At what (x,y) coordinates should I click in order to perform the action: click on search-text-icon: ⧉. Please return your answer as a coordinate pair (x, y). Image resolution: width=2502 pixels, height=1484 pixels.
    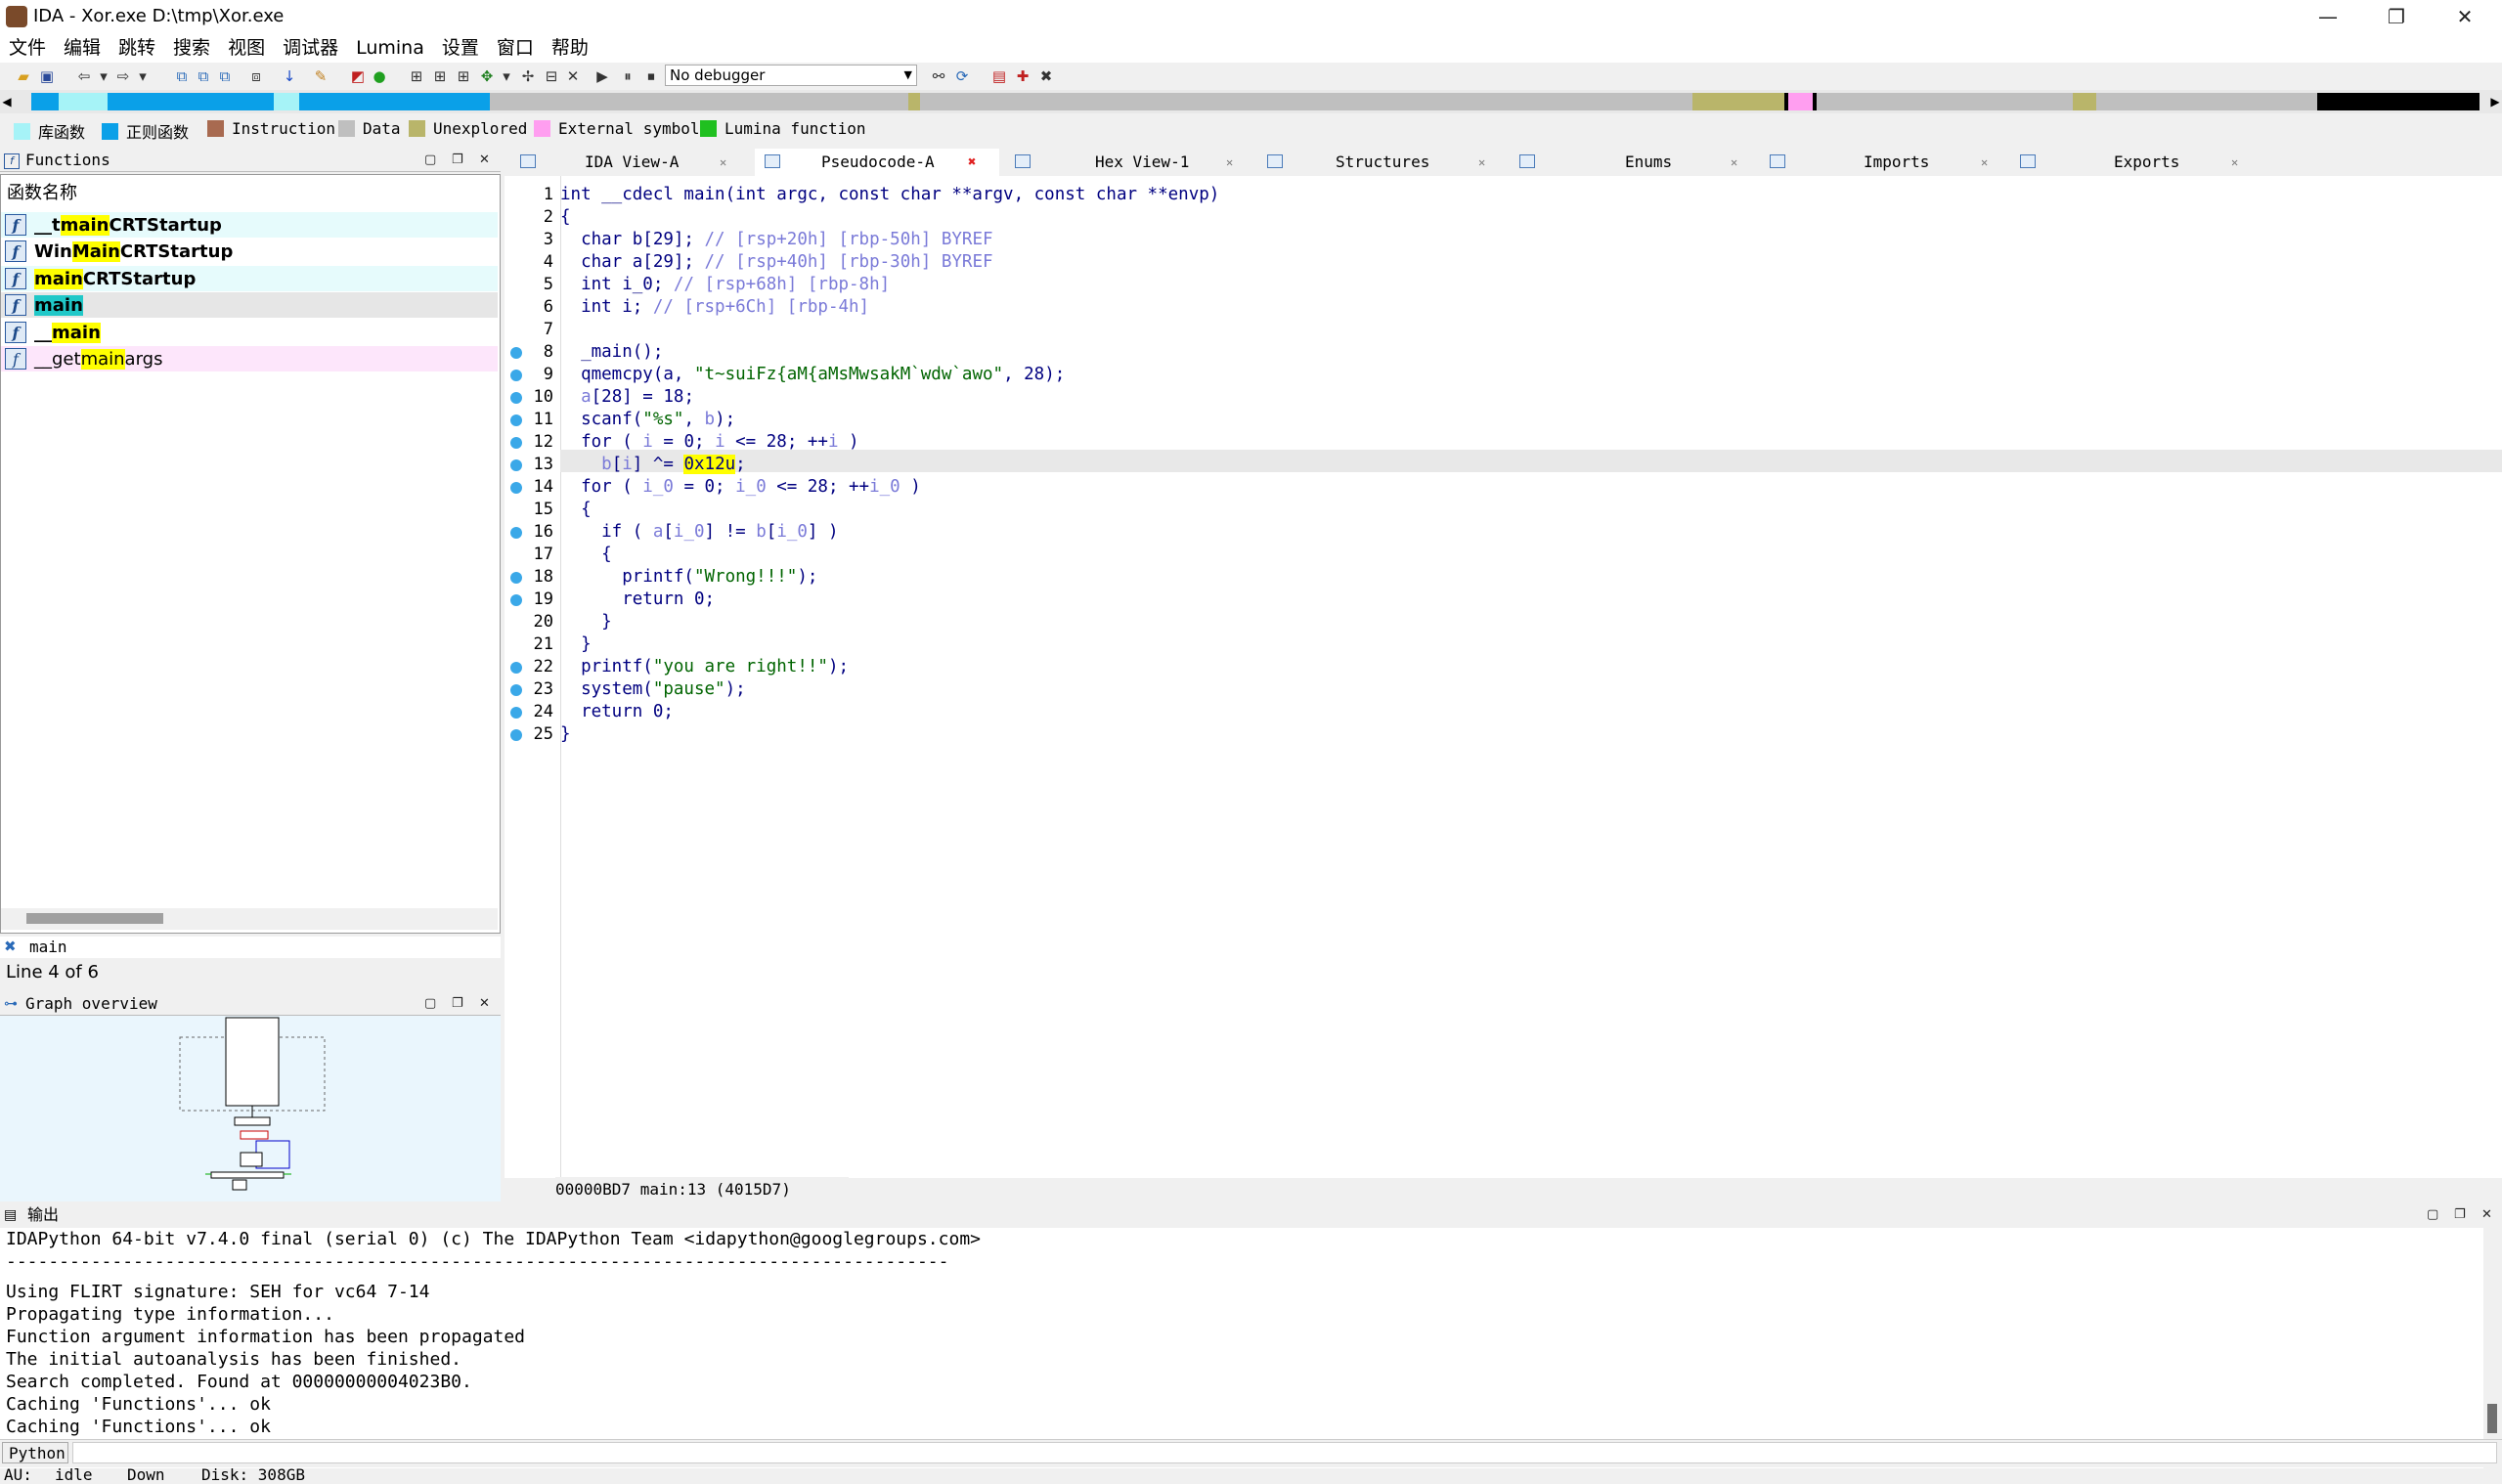
    Looking at the image, I should click on (203, 76).